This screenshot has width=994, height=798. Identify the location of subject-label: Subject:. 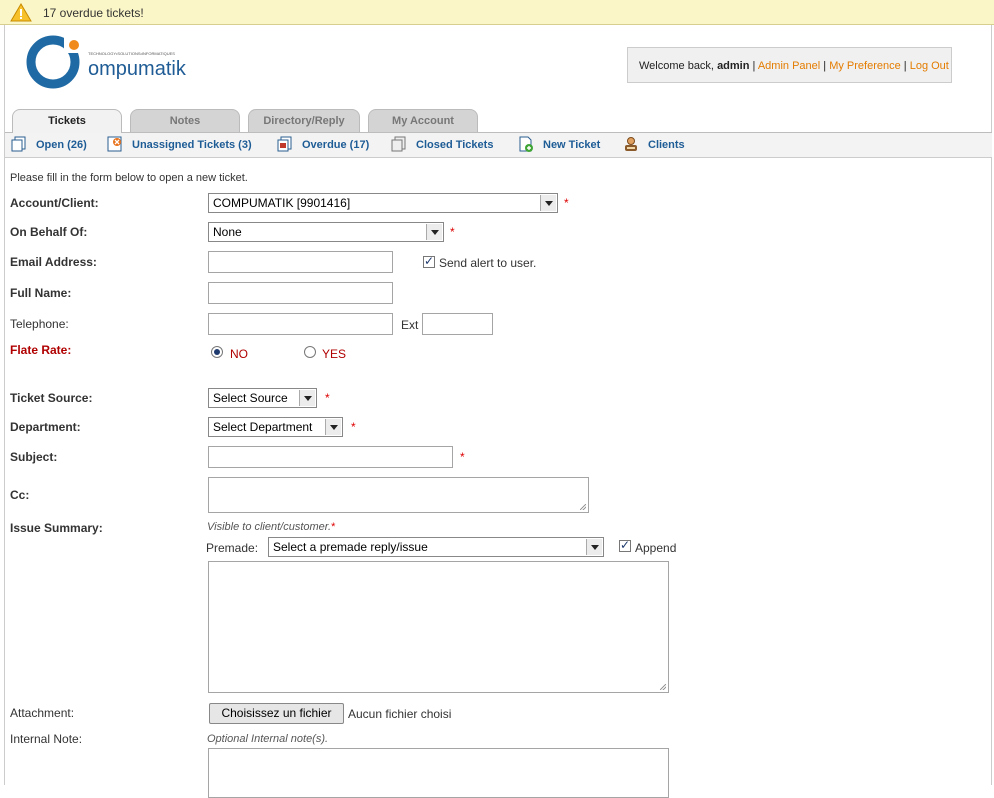
(34, 457).